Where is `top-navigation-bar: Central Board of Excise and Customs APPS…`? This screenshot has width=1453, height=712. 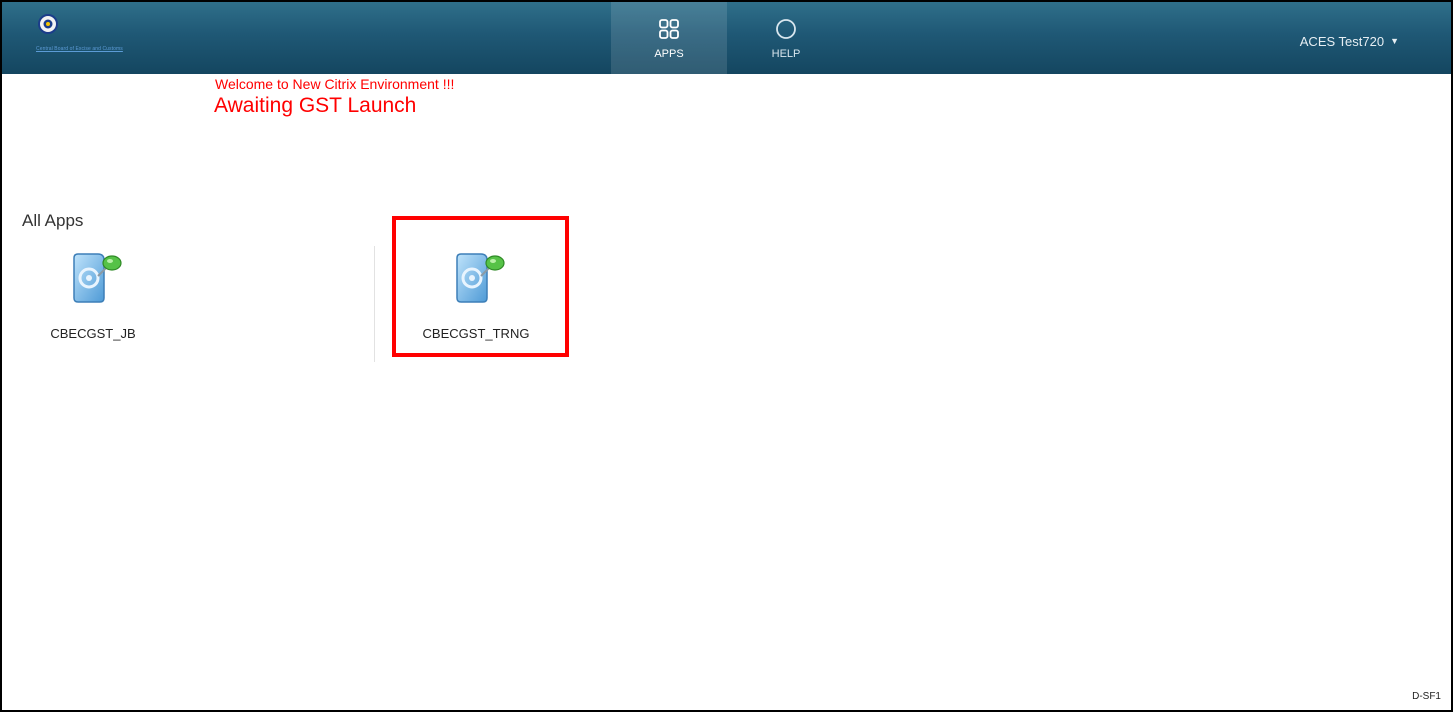
top-navigation-bar: Central Board of Excise and Customs APPS… is located at coordinates (726, 38).